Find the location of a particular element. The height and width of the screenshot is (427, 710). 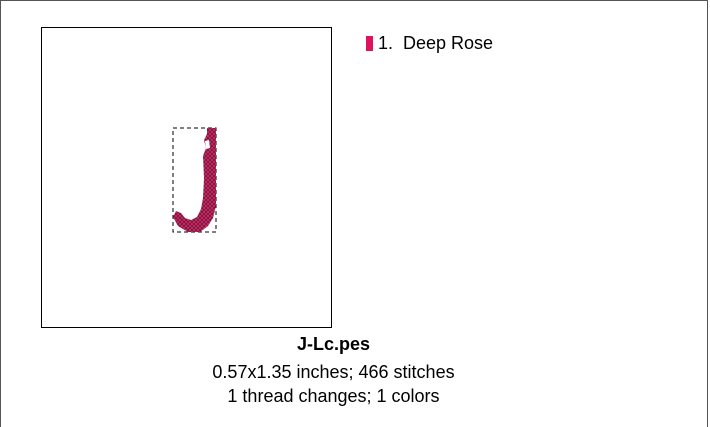

thread-index: 1. is located at coordinates (386, 43).